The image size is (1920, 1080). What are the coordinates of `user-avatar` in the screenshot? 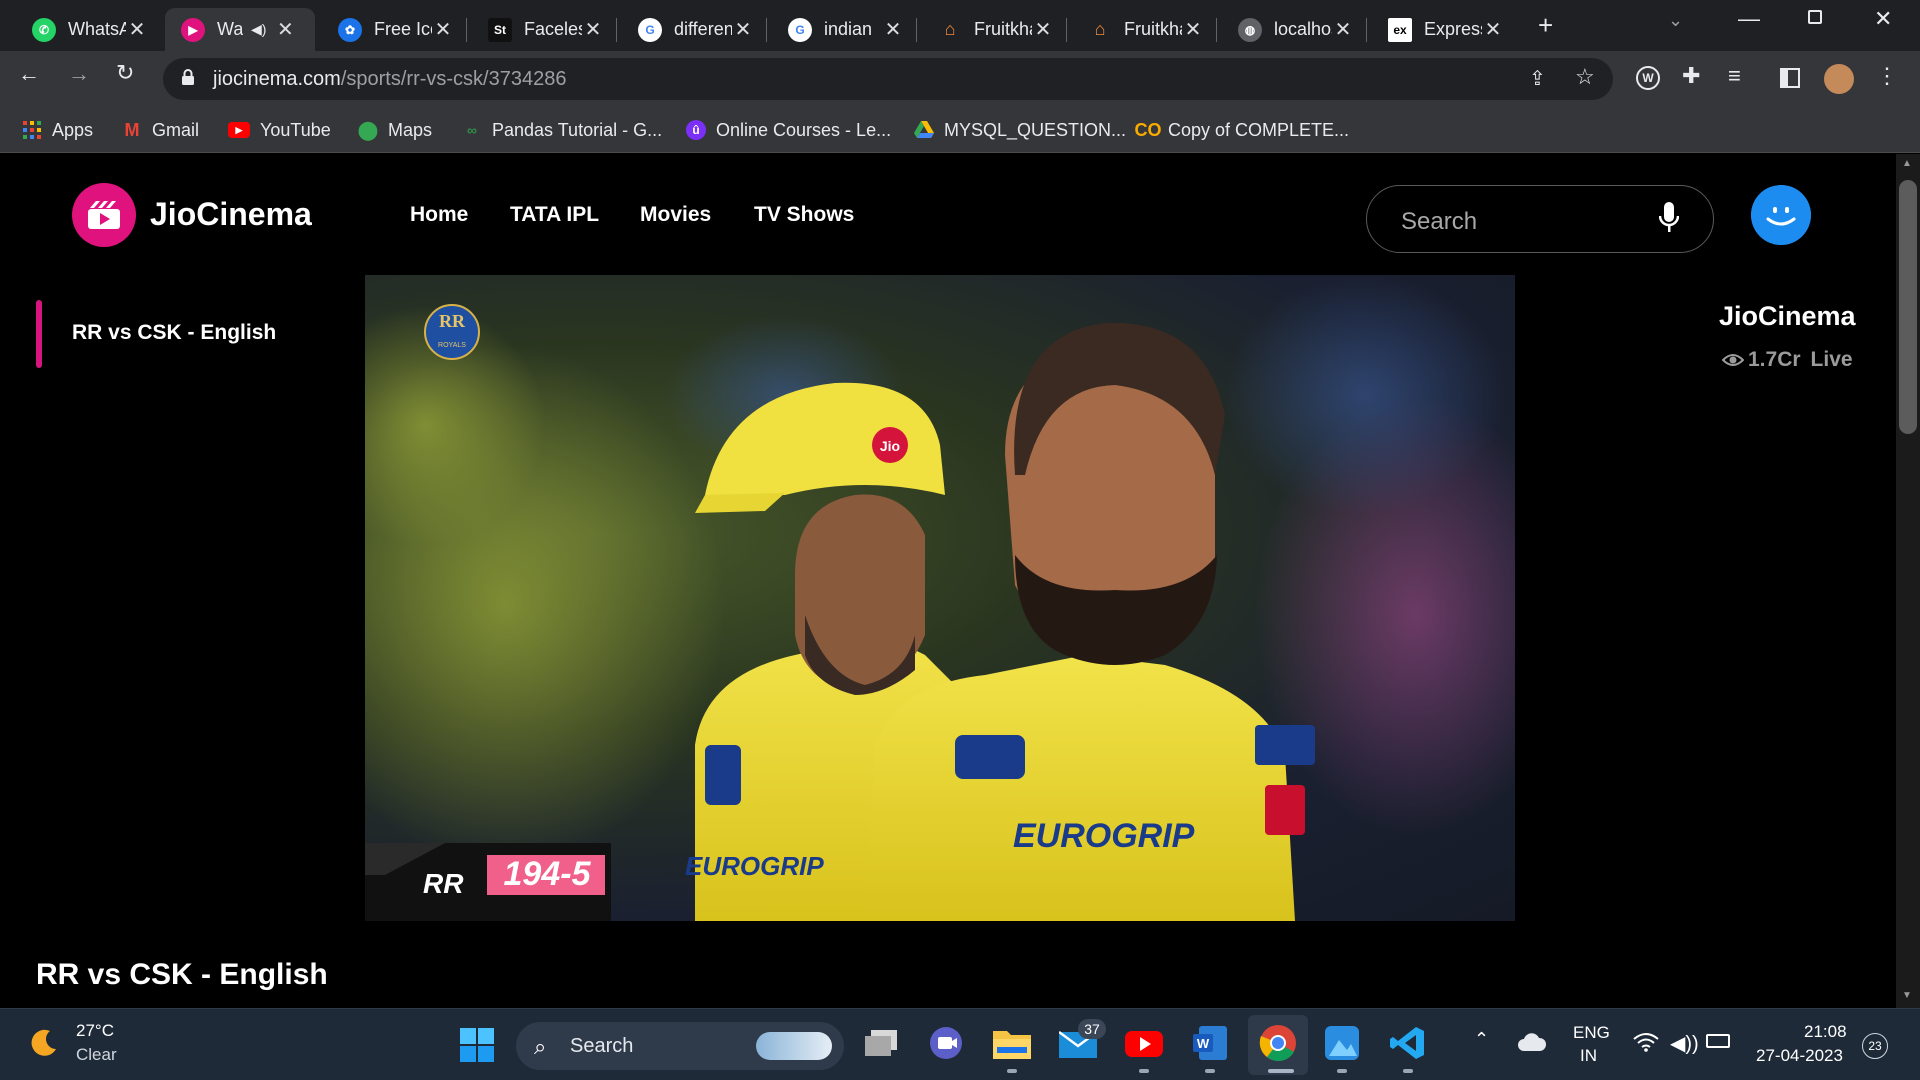 It's located at (1781, 215).